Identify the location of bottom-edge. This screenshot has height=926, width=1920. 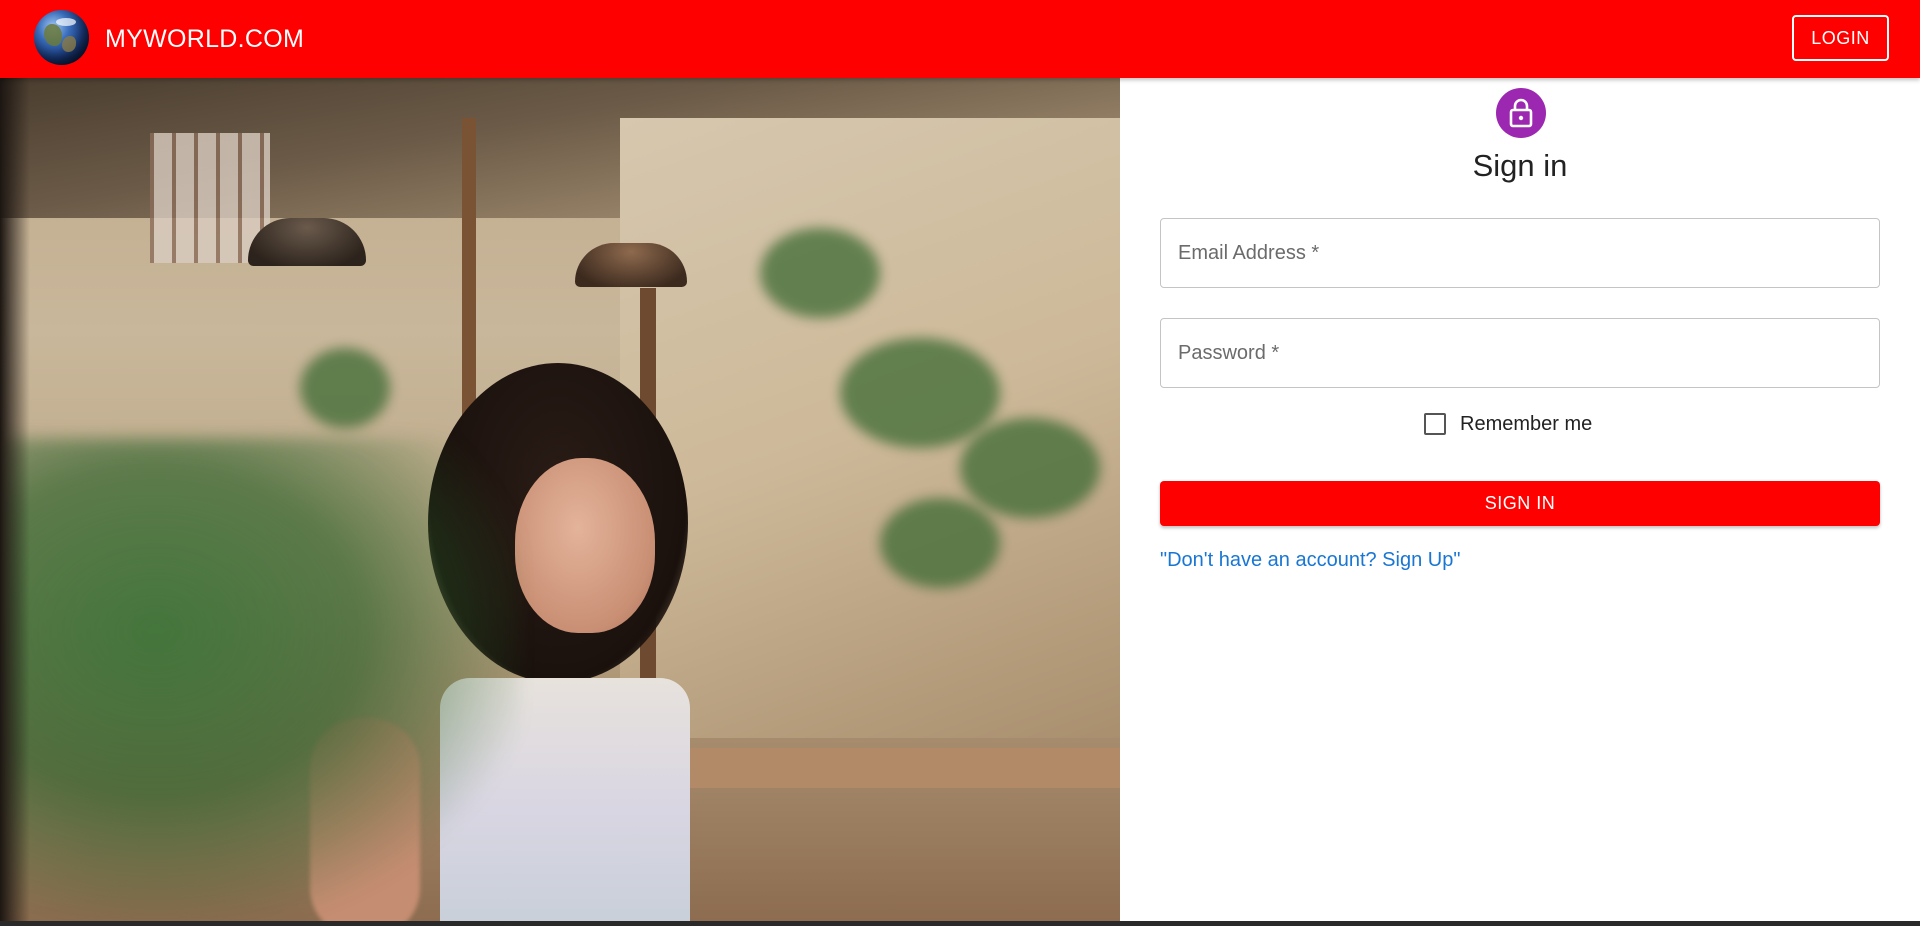
(960, 923).